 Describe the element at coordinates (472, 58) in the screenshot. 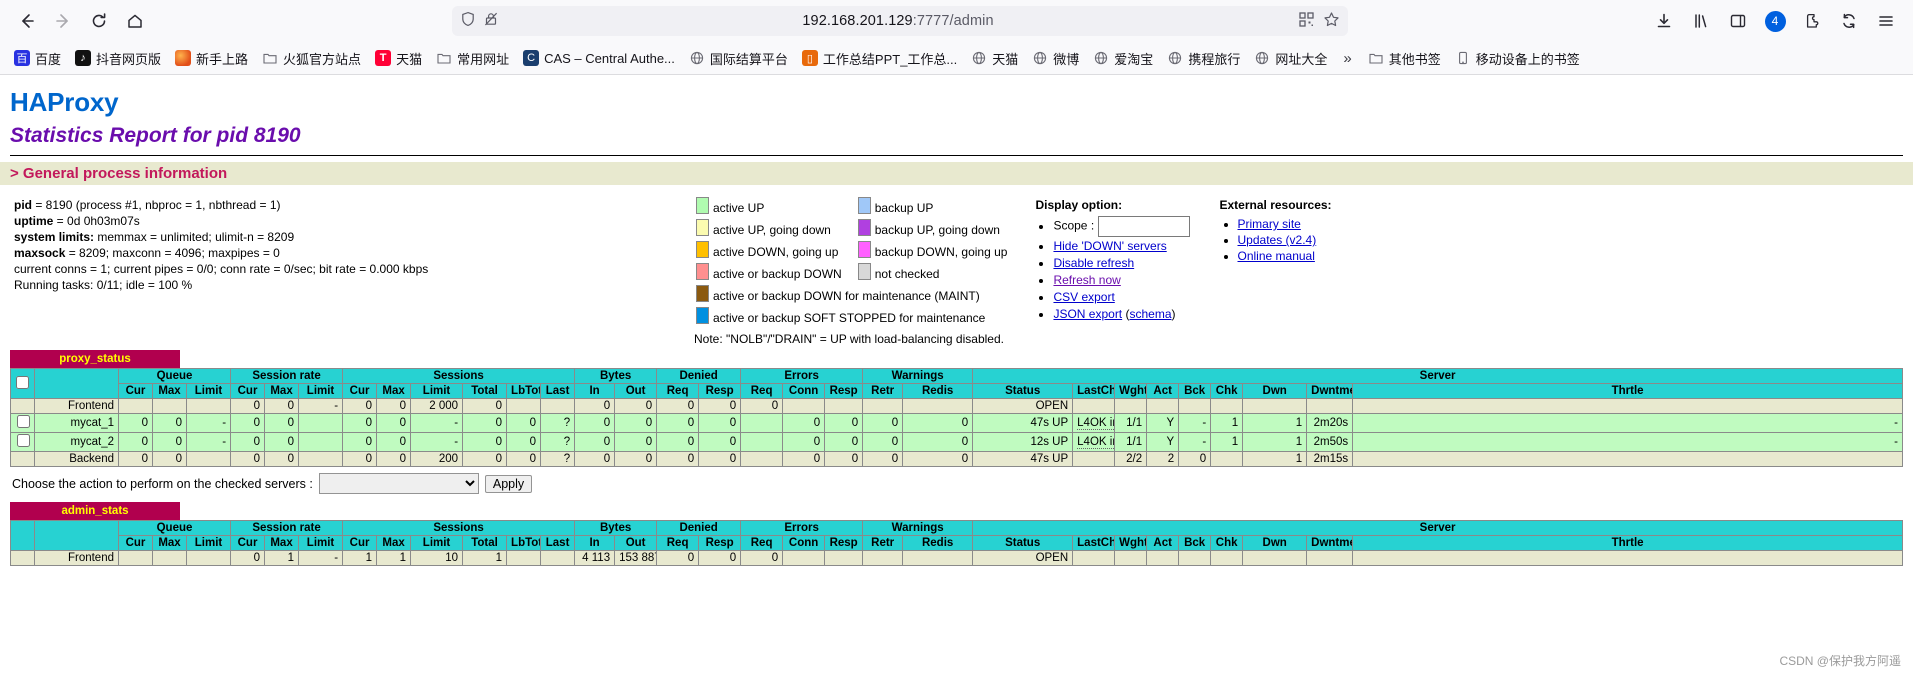

I see `bookmark-item: 常用网址` at that location.